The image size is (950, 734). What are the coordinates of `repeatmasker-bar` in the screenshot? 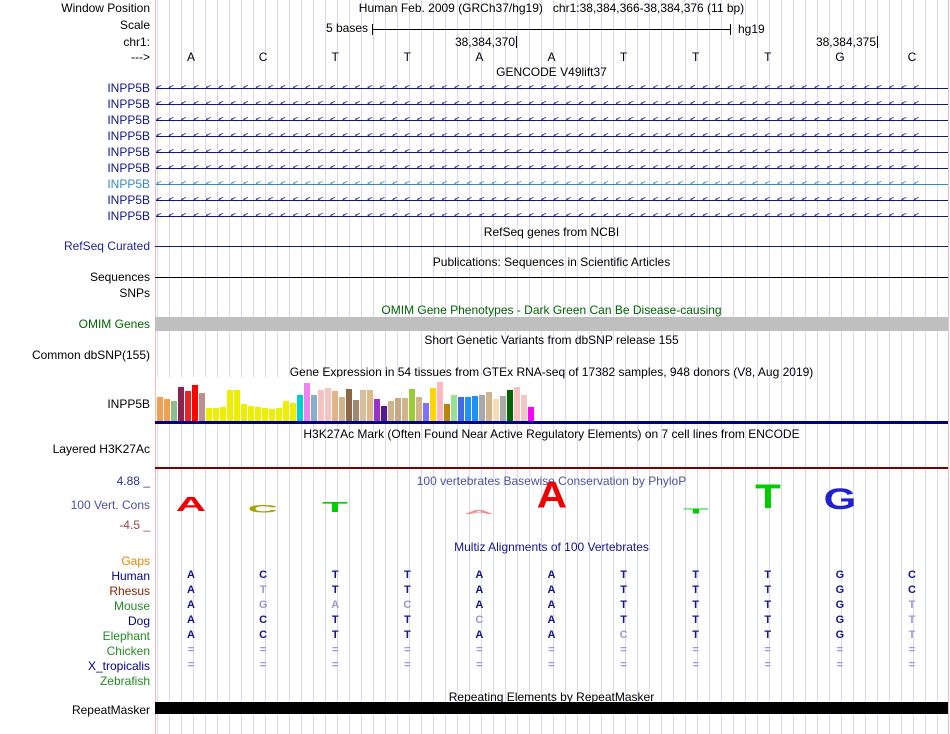 It's located at (551, 708).